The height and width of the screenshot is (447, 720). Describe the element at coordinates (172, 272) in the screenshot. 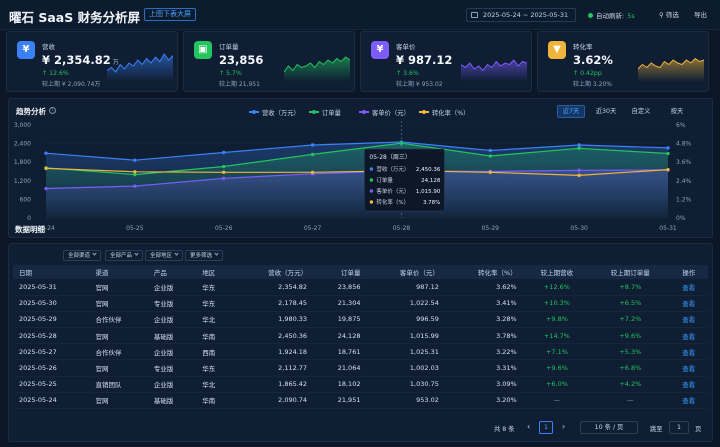

I see `column-header: 产品` at that location.